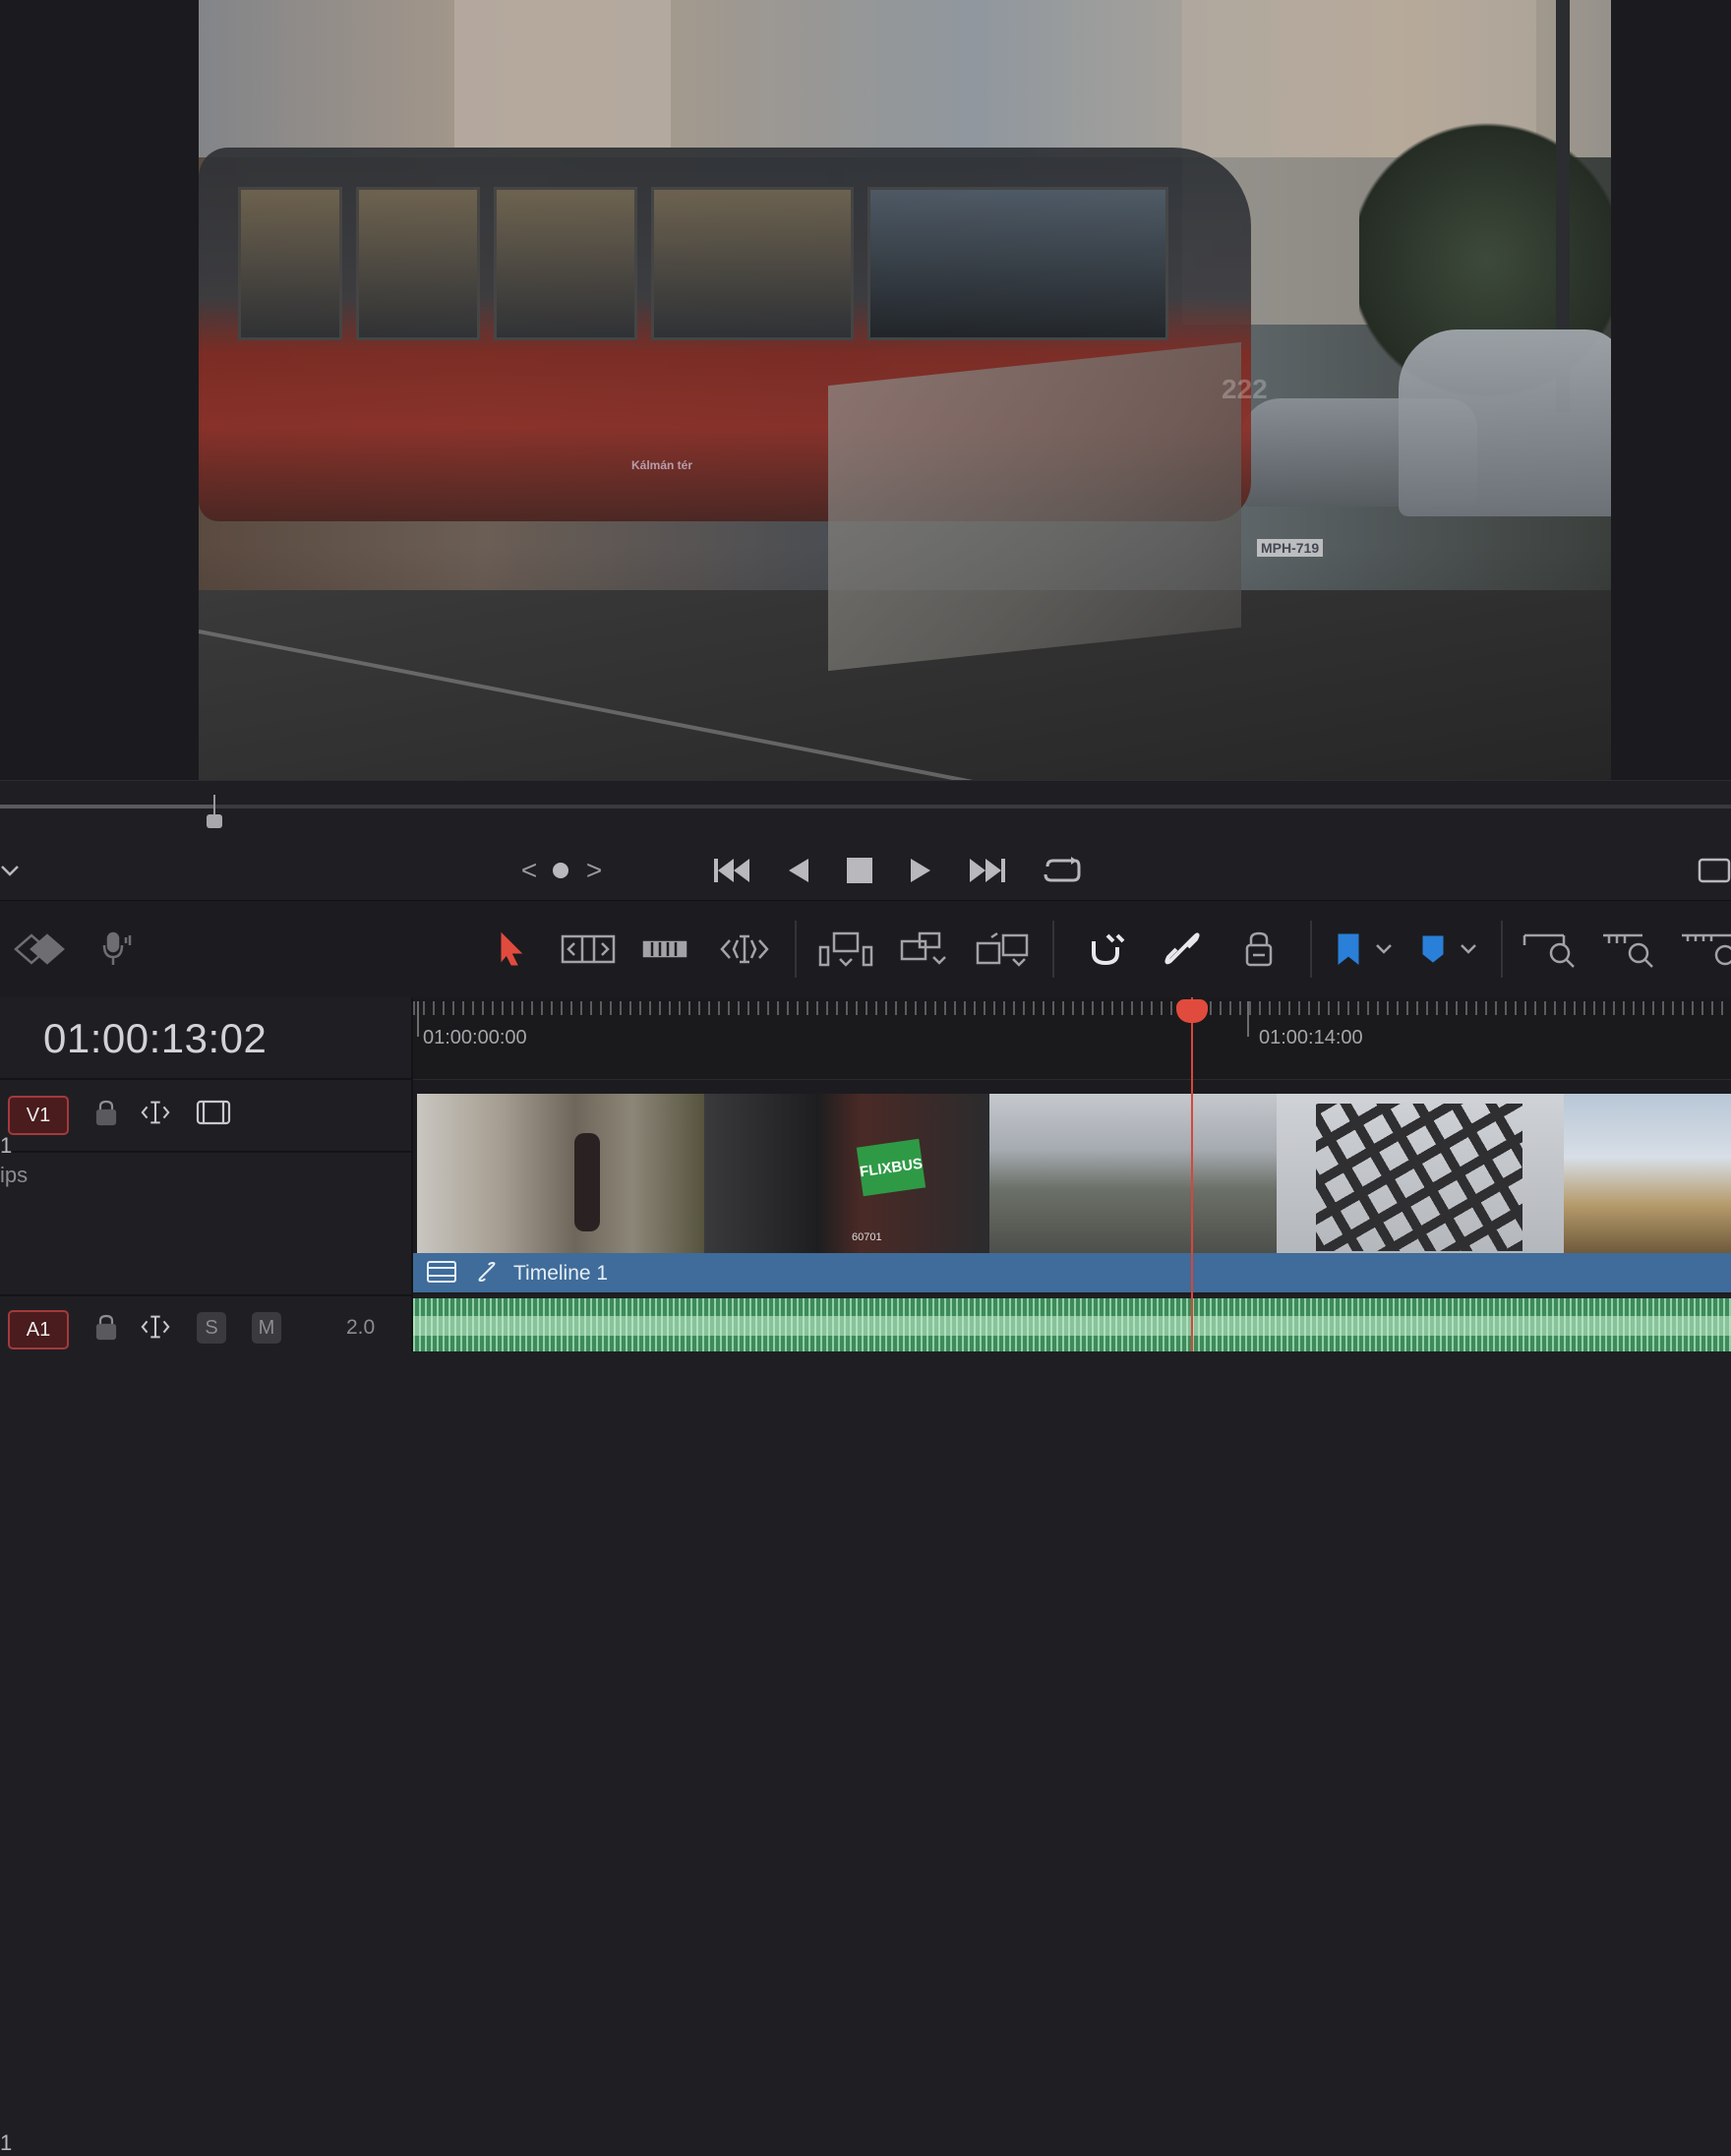 This screenshot has width=1731, height=2156. What do you see at coordinates (845, 949) in the screenshot?
I see `insert-clip-icon` at bounding box center [845, 949].